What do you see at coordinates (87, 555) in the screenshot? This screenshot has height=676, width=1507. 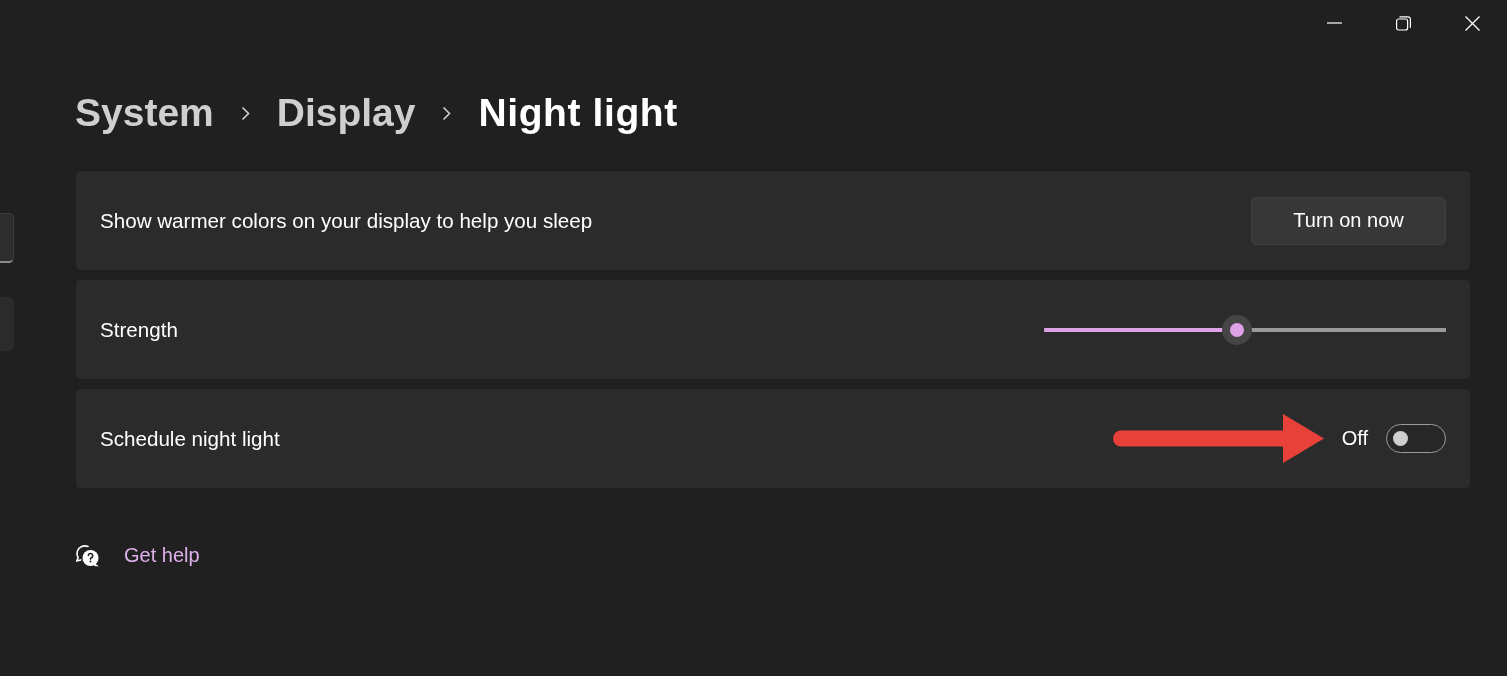 I see `help-icon` at bounding box center [87, 555].